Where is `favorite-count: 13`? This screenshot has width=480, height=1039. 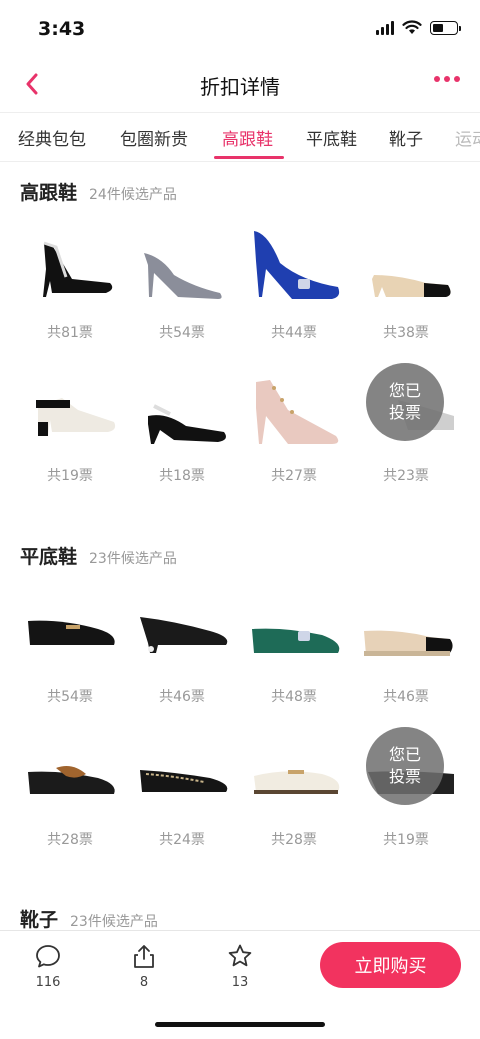
favorite-count: 13 is located at coordinates (240, 982).